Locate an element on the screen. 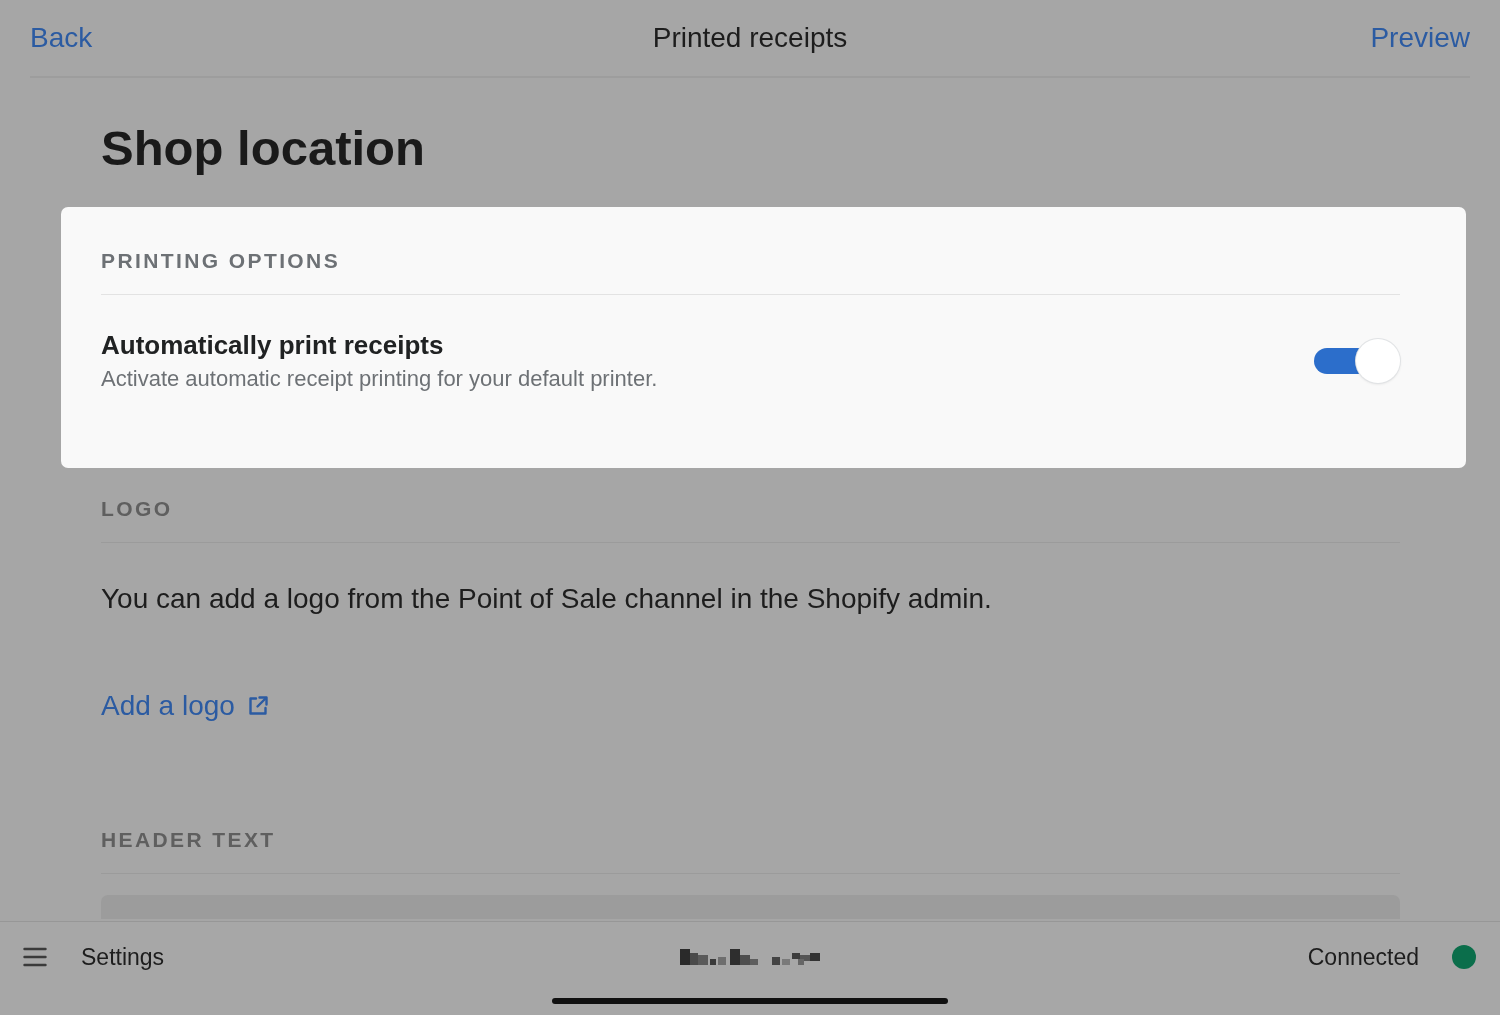  external-link-icon is located at coordinates (257, 706).